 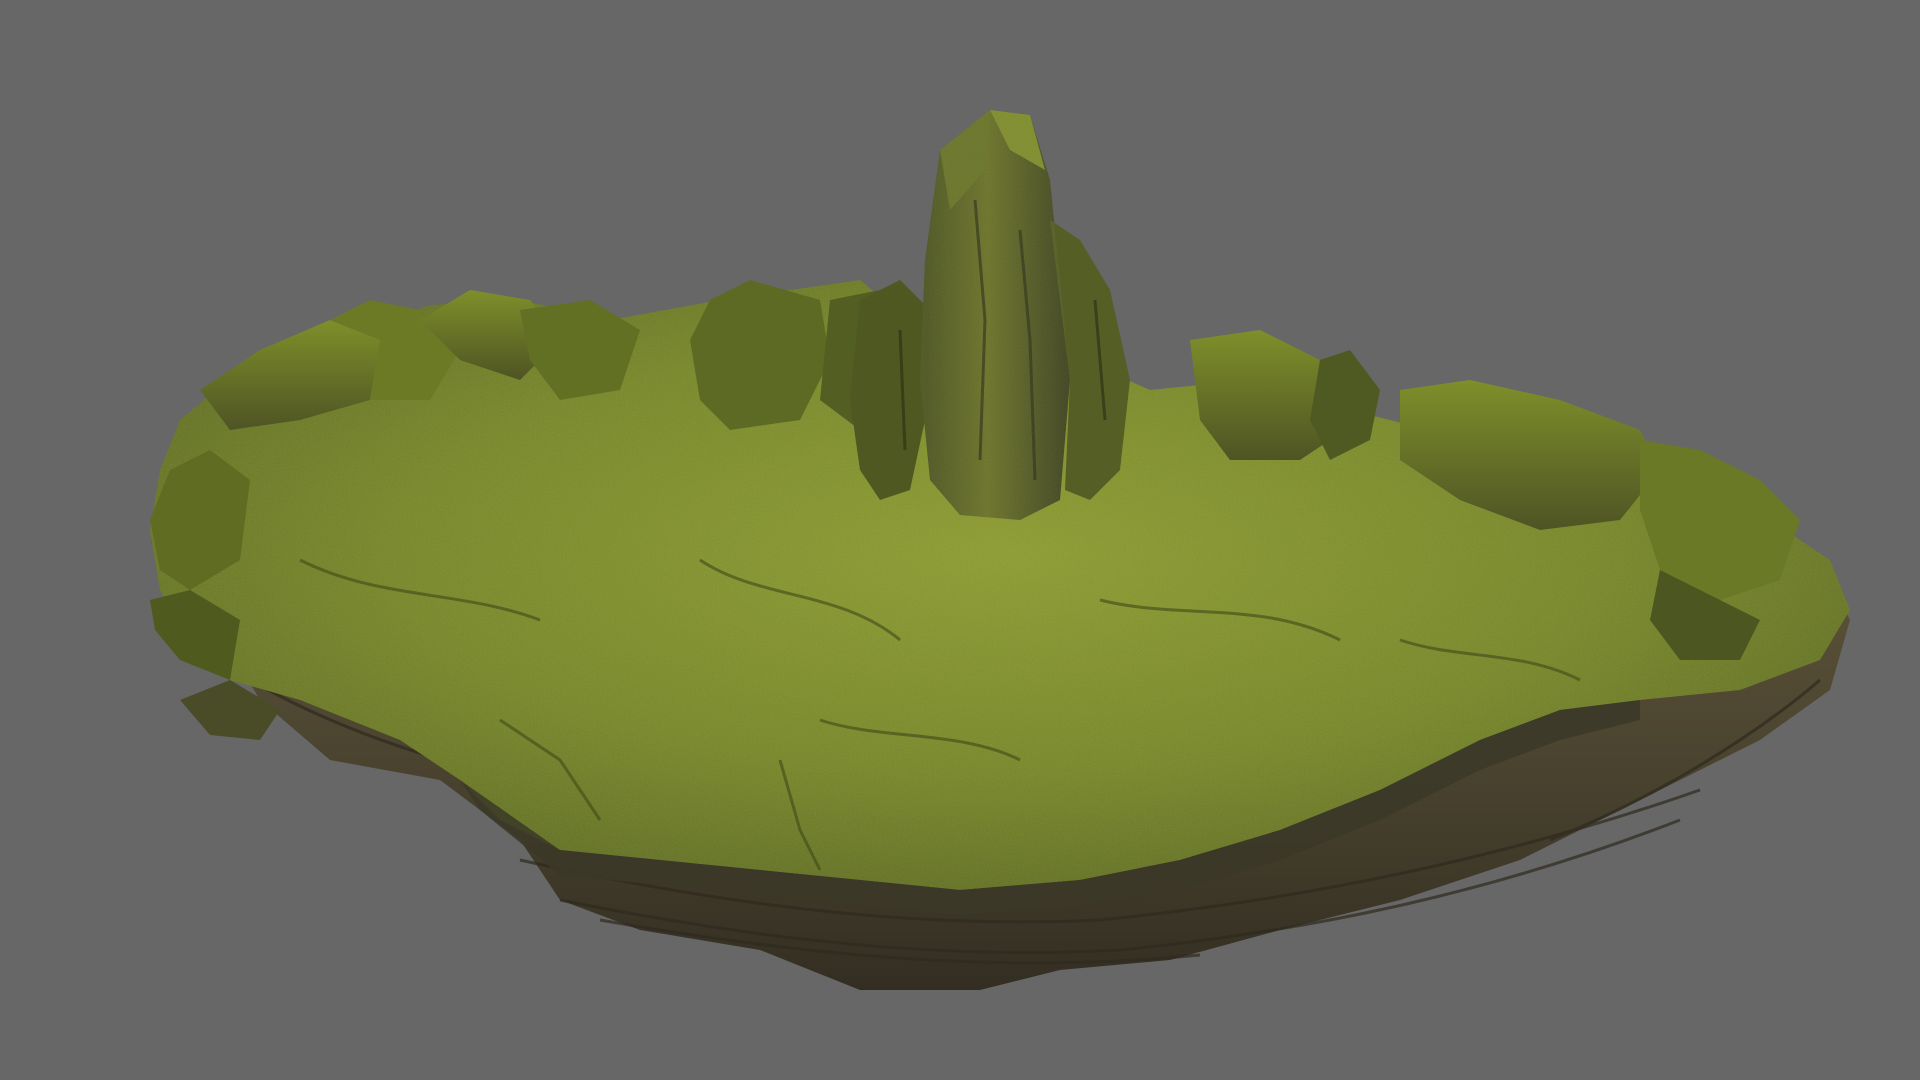 I want to click on central-rock-spire, so click(x=990, y=315).